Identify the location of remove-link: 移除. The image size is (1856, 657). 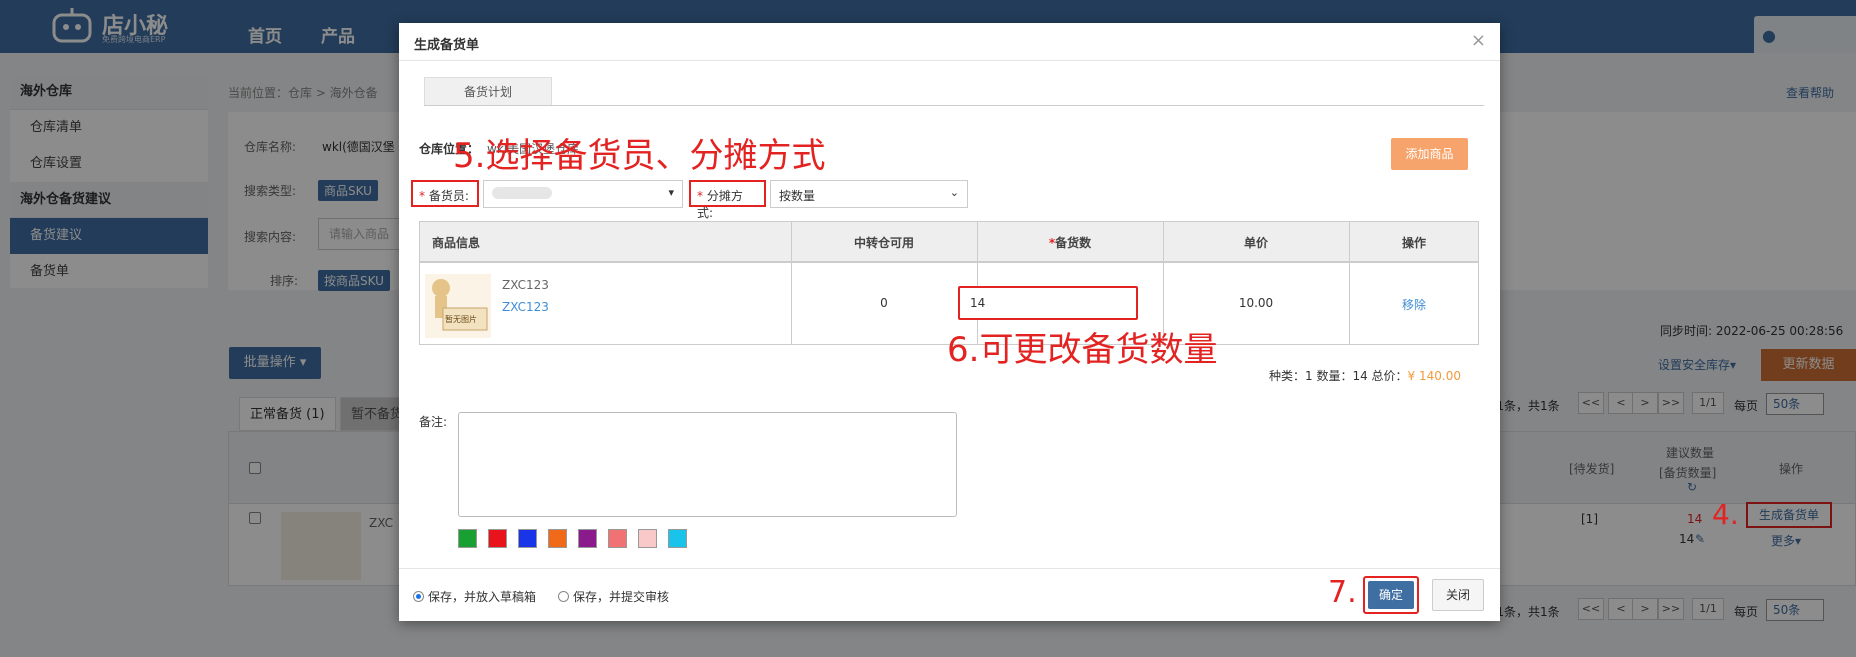
(1414, 304).